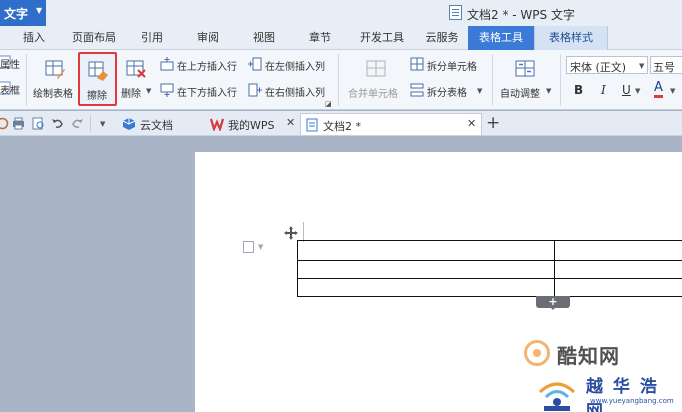  I want to click on insert-row-above-icon, so click(167, 64).